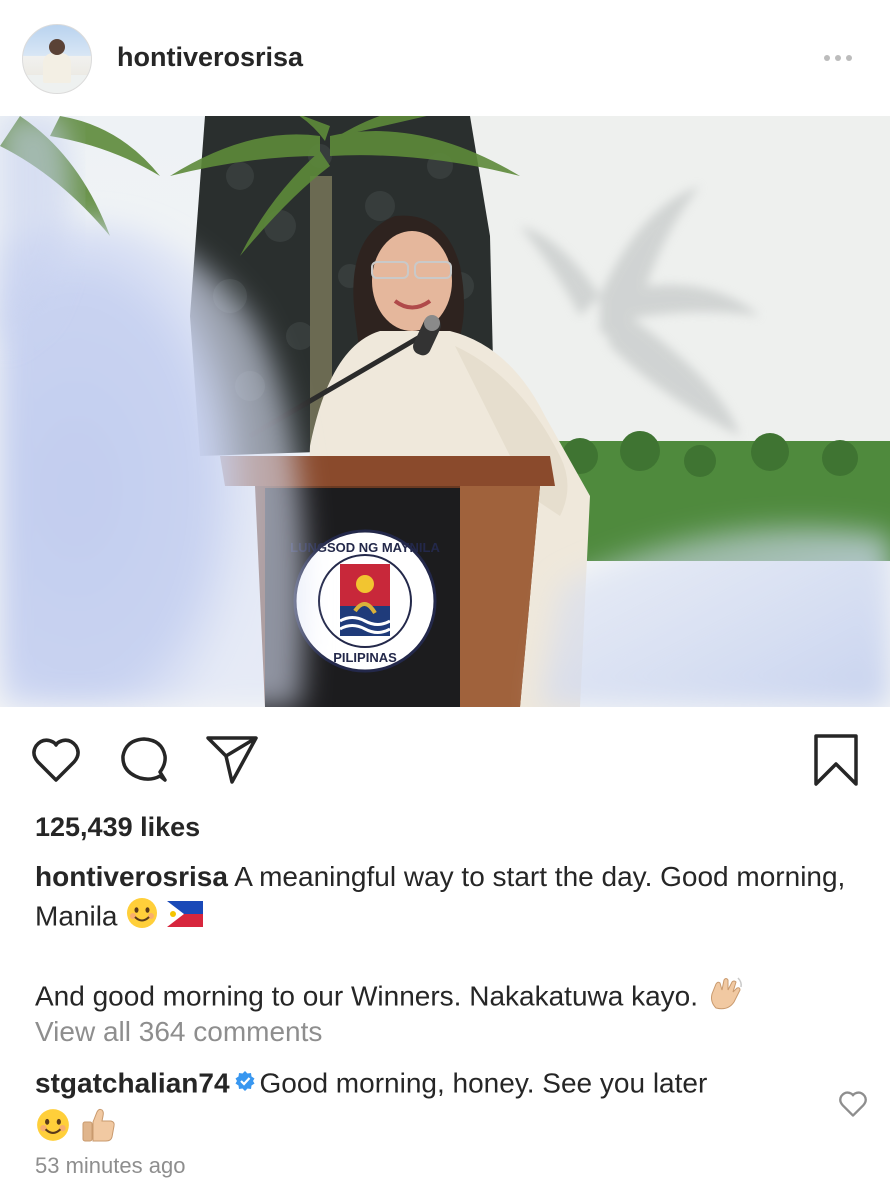  I want to click on caption-author: hontiverosrisa, so click(131, 876).